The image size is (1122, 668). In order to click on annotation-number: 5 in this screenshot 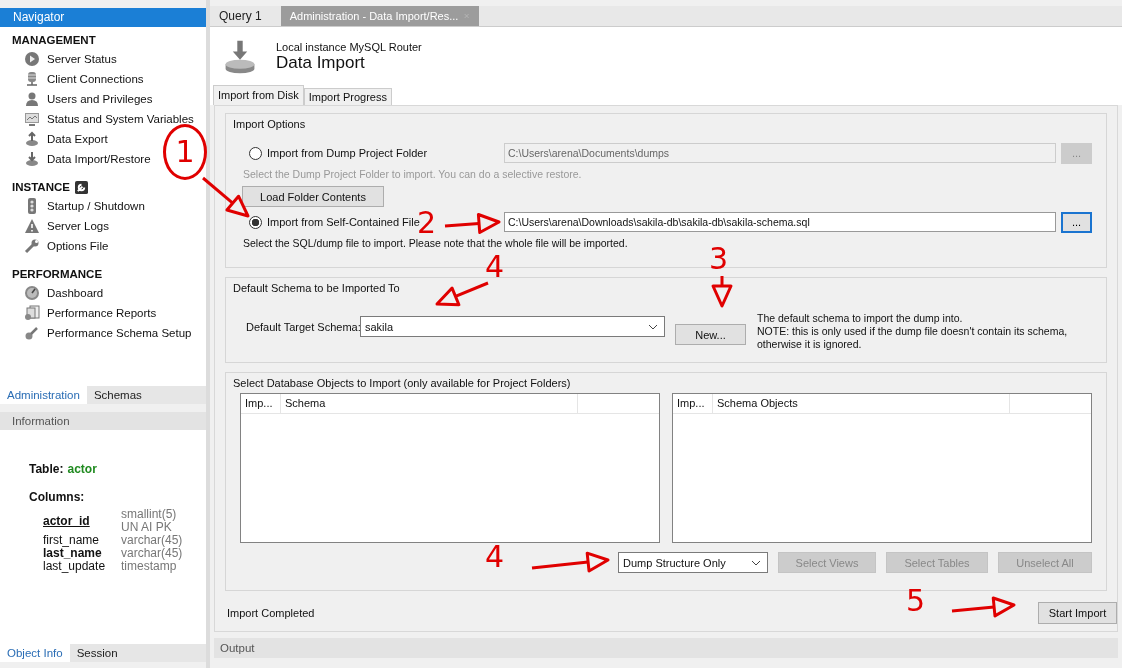, I will do `click(916, 601)`.